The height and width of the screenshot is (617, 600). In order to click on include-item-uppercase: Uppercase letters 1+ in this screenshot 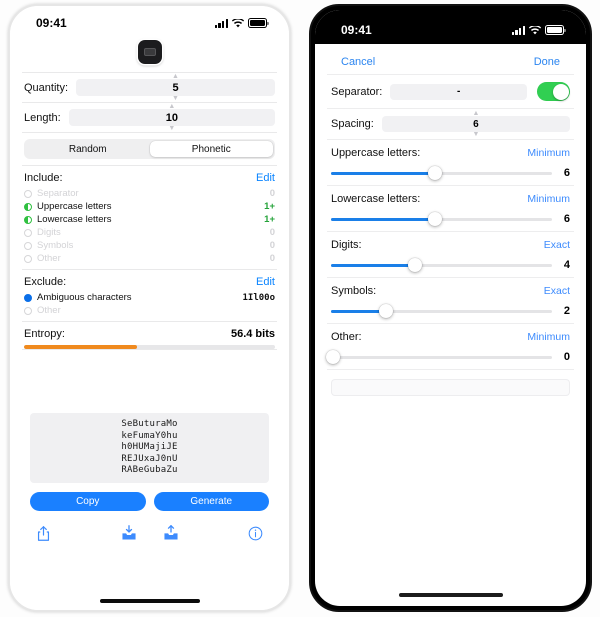, I will do `click(149, 206)`.